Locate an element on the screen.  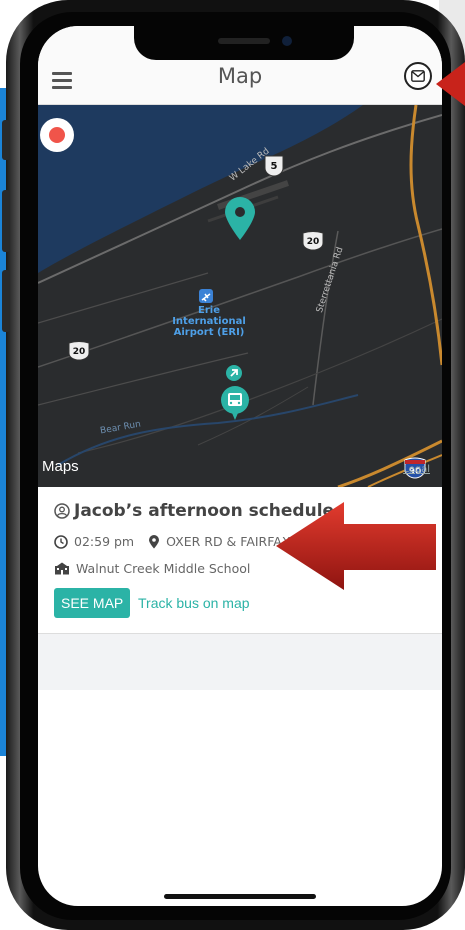
record-dot-icon is located at coordinates (57, 135).